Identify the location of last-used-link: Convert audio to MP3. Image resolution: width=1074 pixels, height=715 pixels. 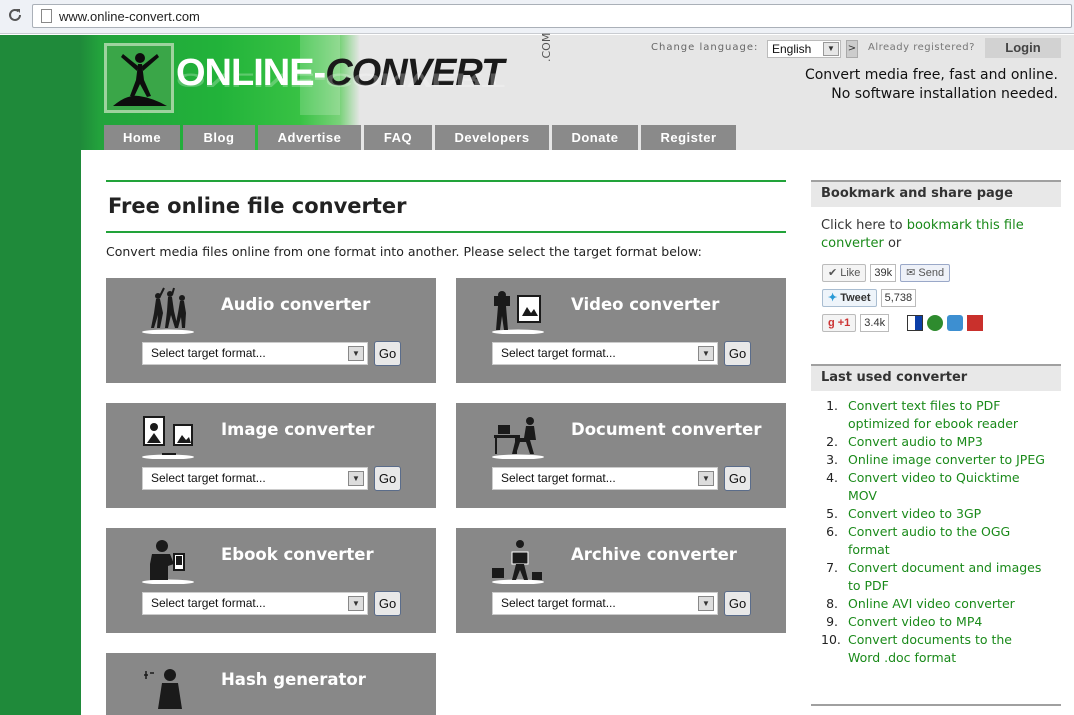
(915, 442).